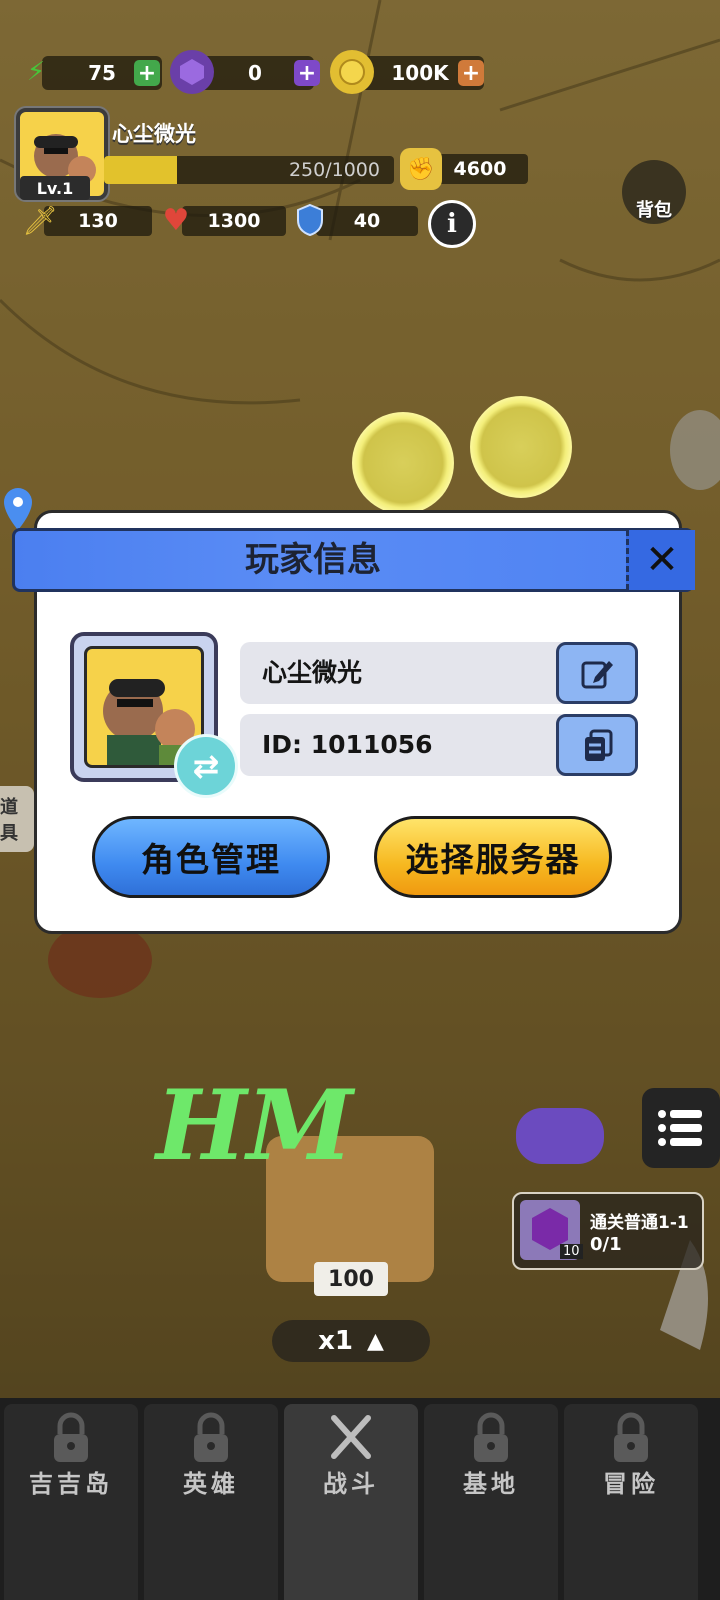 The height and width of the screenshot is (1600, 720). Describe the element at coordinates (211, 859) in the screenshot. I see `role-management-label: 角色管理` at that location.